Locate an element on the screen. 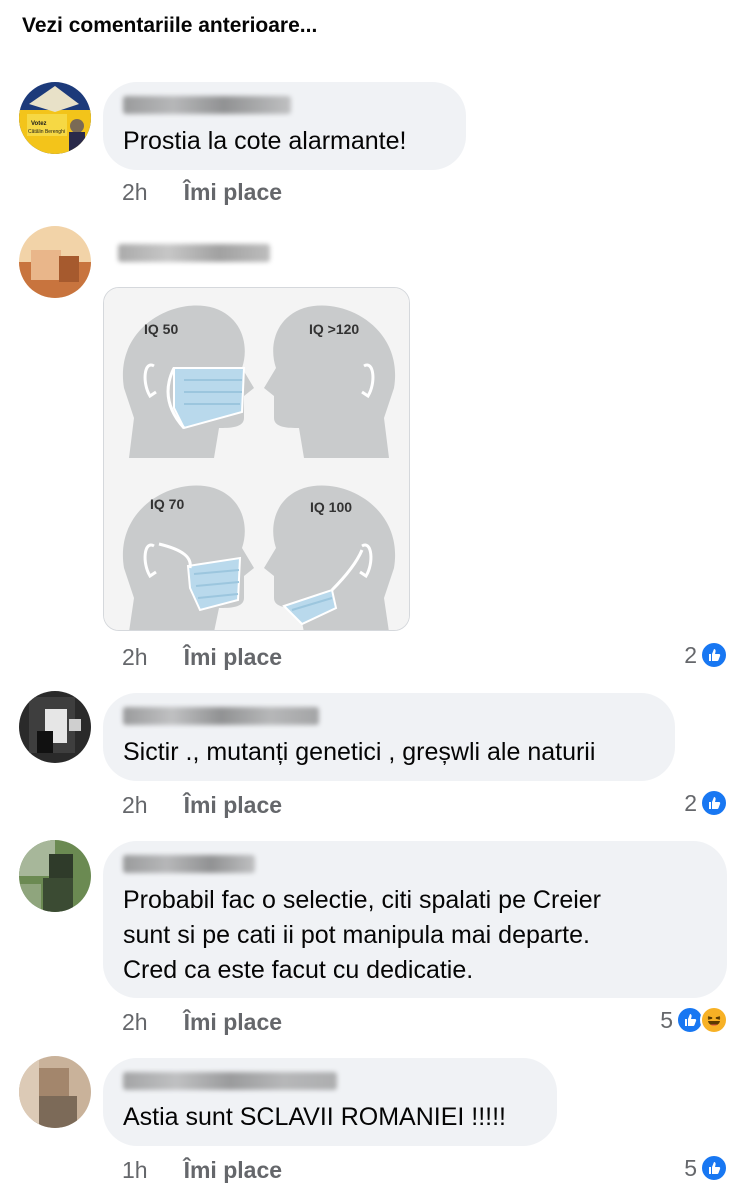  iq-label: IQ >120 is located at coordinates (334, 329).